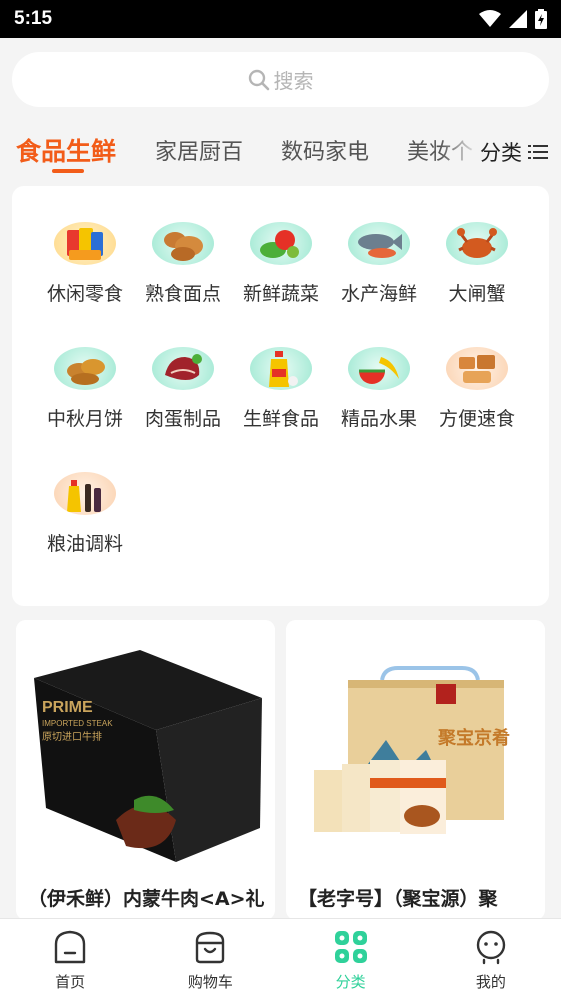 The width and height of the screenshot is (561, 997). I want to click on category-label: 肉蛋制品, so click(182, 419).